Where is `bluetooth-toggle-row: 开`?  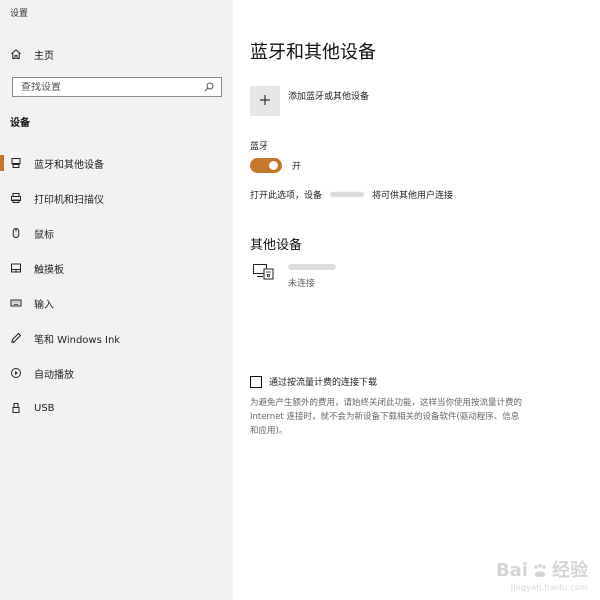 bluetooth-toggle-row: 开 is located at coordinates (275, 165).